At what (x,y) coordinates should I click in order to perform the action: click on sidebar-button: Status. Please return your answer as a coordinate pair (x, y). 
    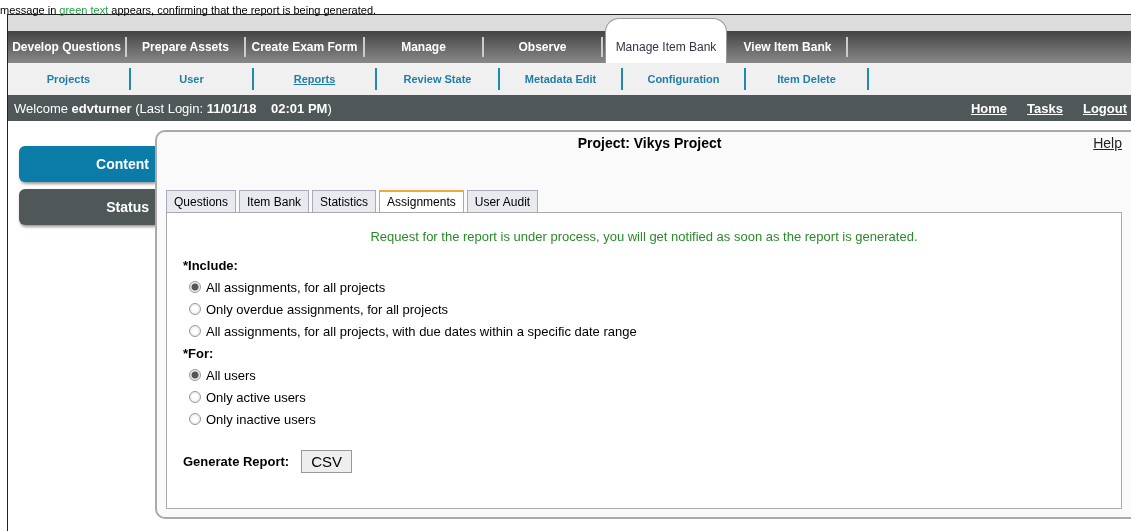
    Looking at the image, I should click on (87, 207).